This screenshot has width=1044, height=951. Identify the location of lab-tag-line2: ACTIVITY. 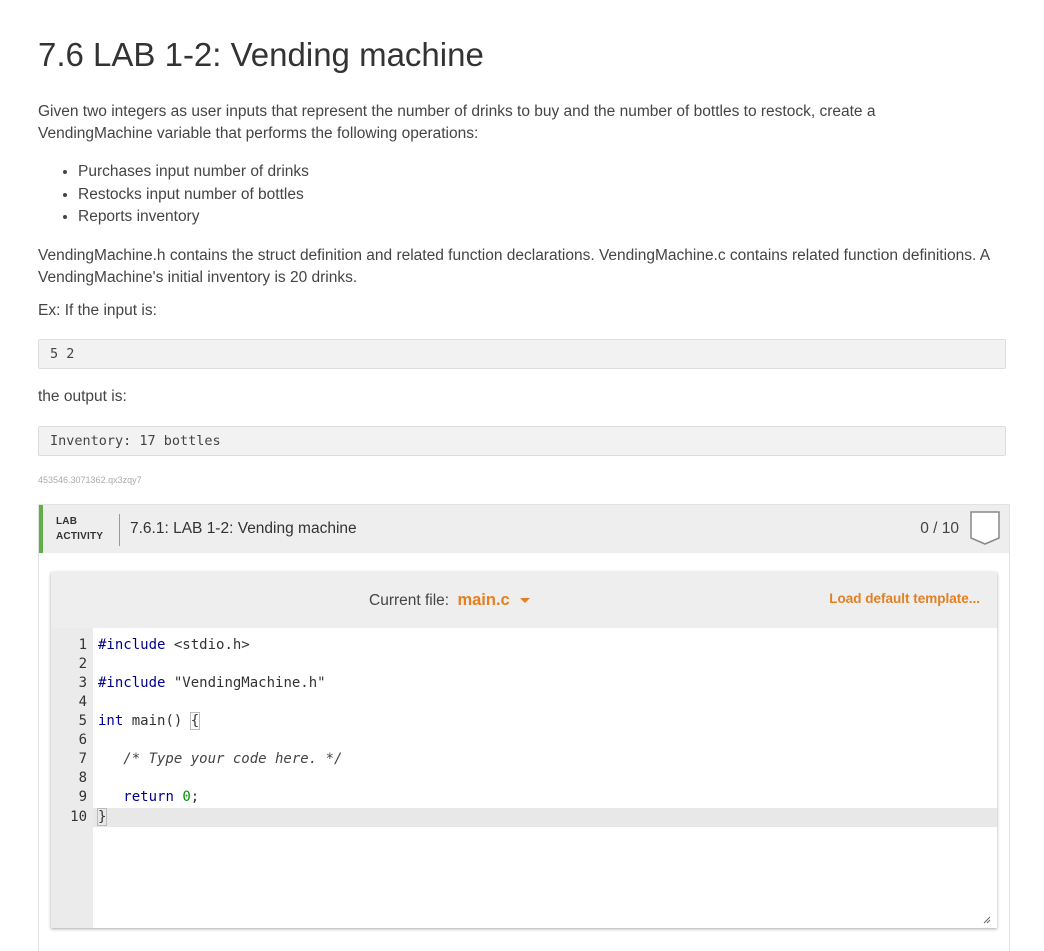
(80, 536).